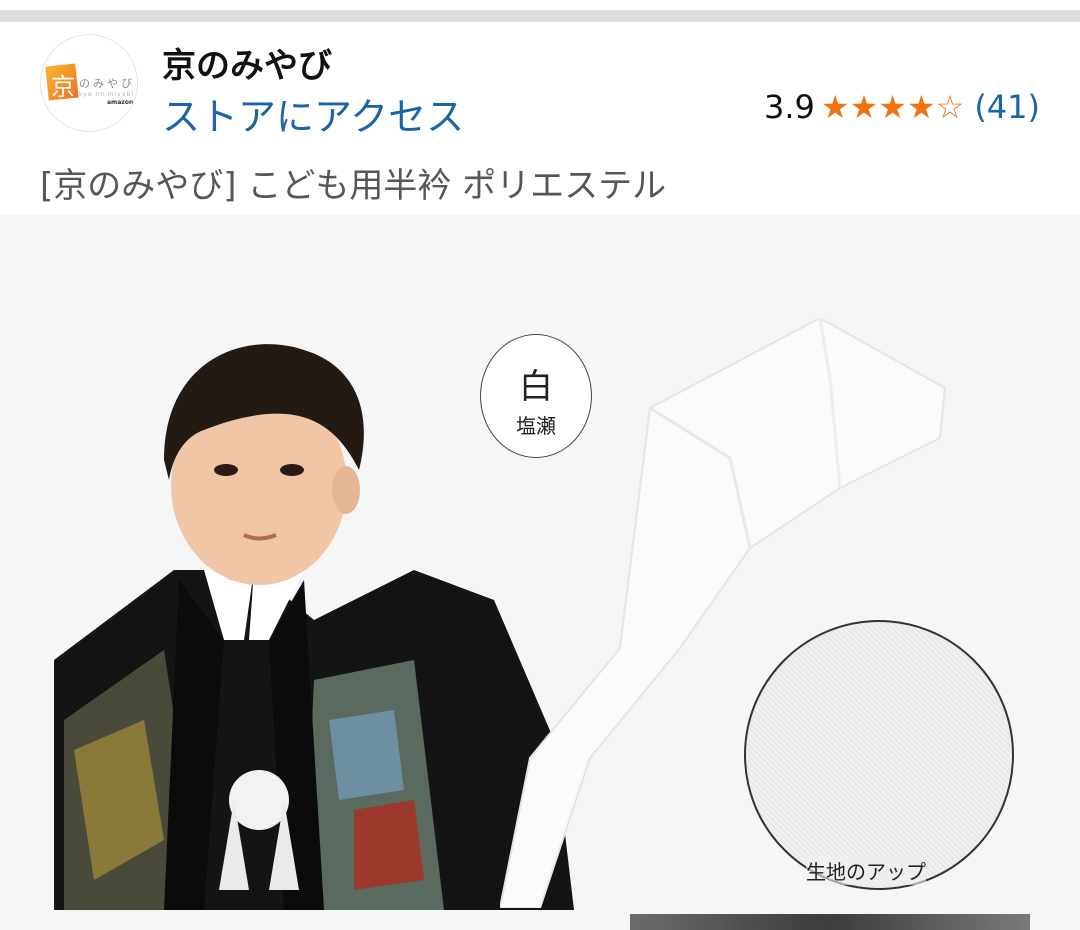  I want to click on color-type-badge: 白 塩瀬, so click(536, 396).